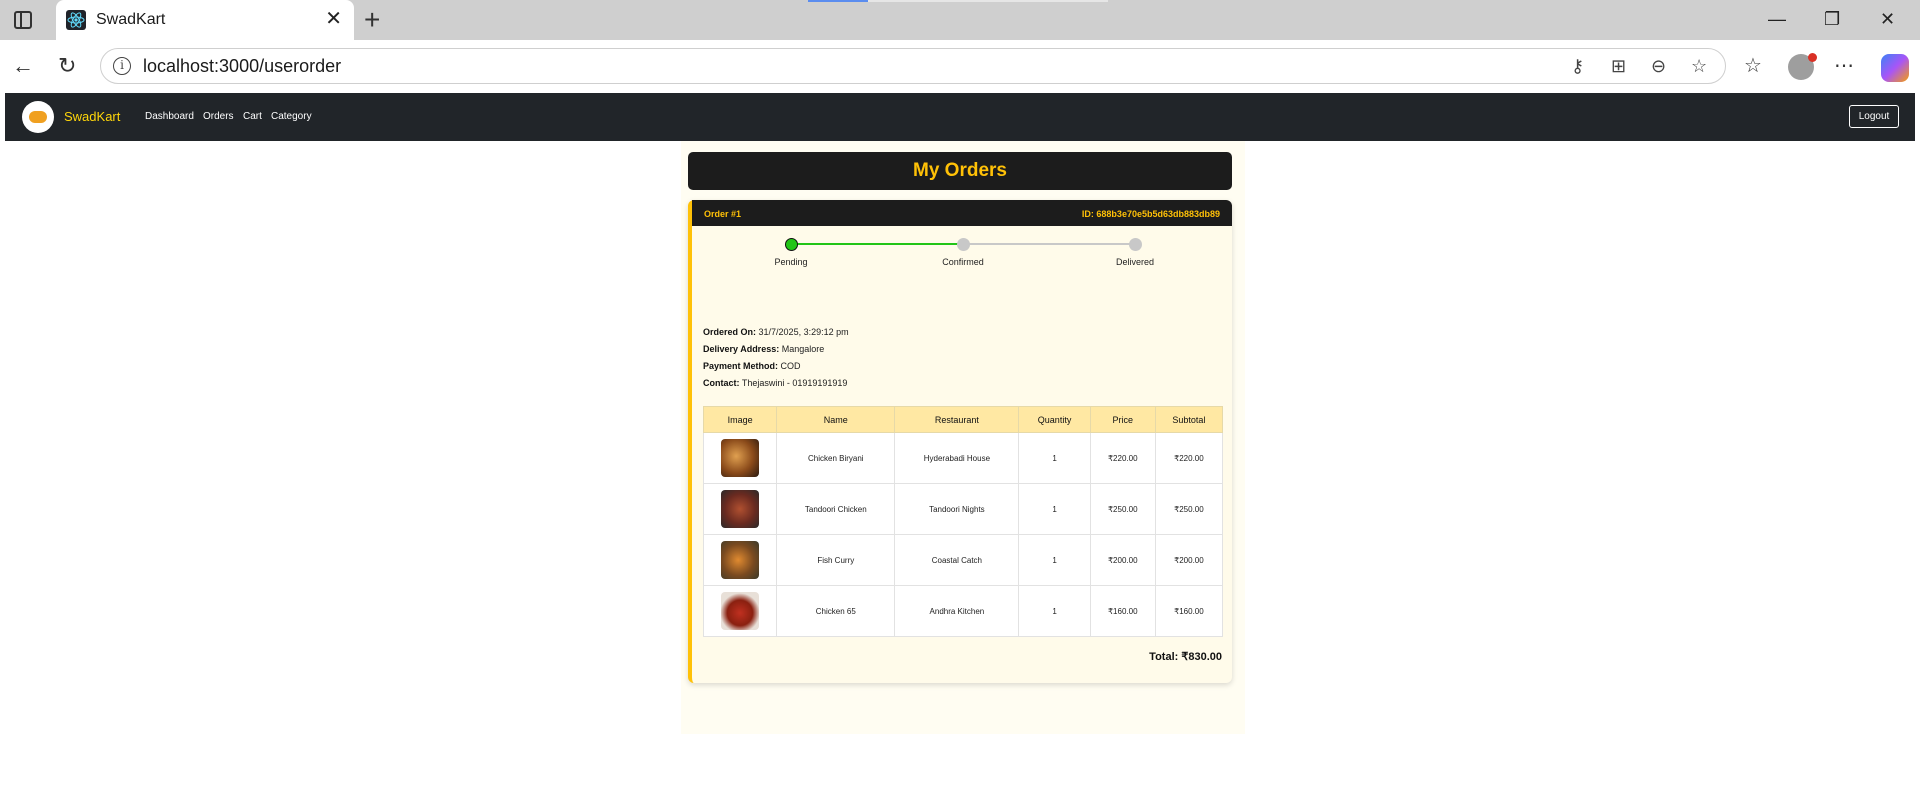  What do you see at coordinates (23, 66) in the screenshot?
I see `back-icon: ←` at bounding box center [23, 66].